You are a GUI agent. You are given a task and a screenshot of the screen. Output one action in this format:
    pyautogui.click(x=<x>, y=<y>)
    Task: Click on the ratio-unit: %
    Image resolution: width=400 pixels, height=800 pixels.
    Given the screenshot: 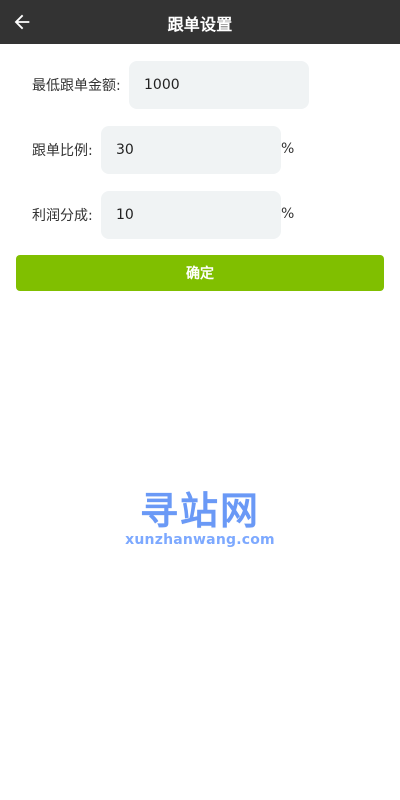 What is the action you would take?
    pyautogui.click(x=288, y=149)
    